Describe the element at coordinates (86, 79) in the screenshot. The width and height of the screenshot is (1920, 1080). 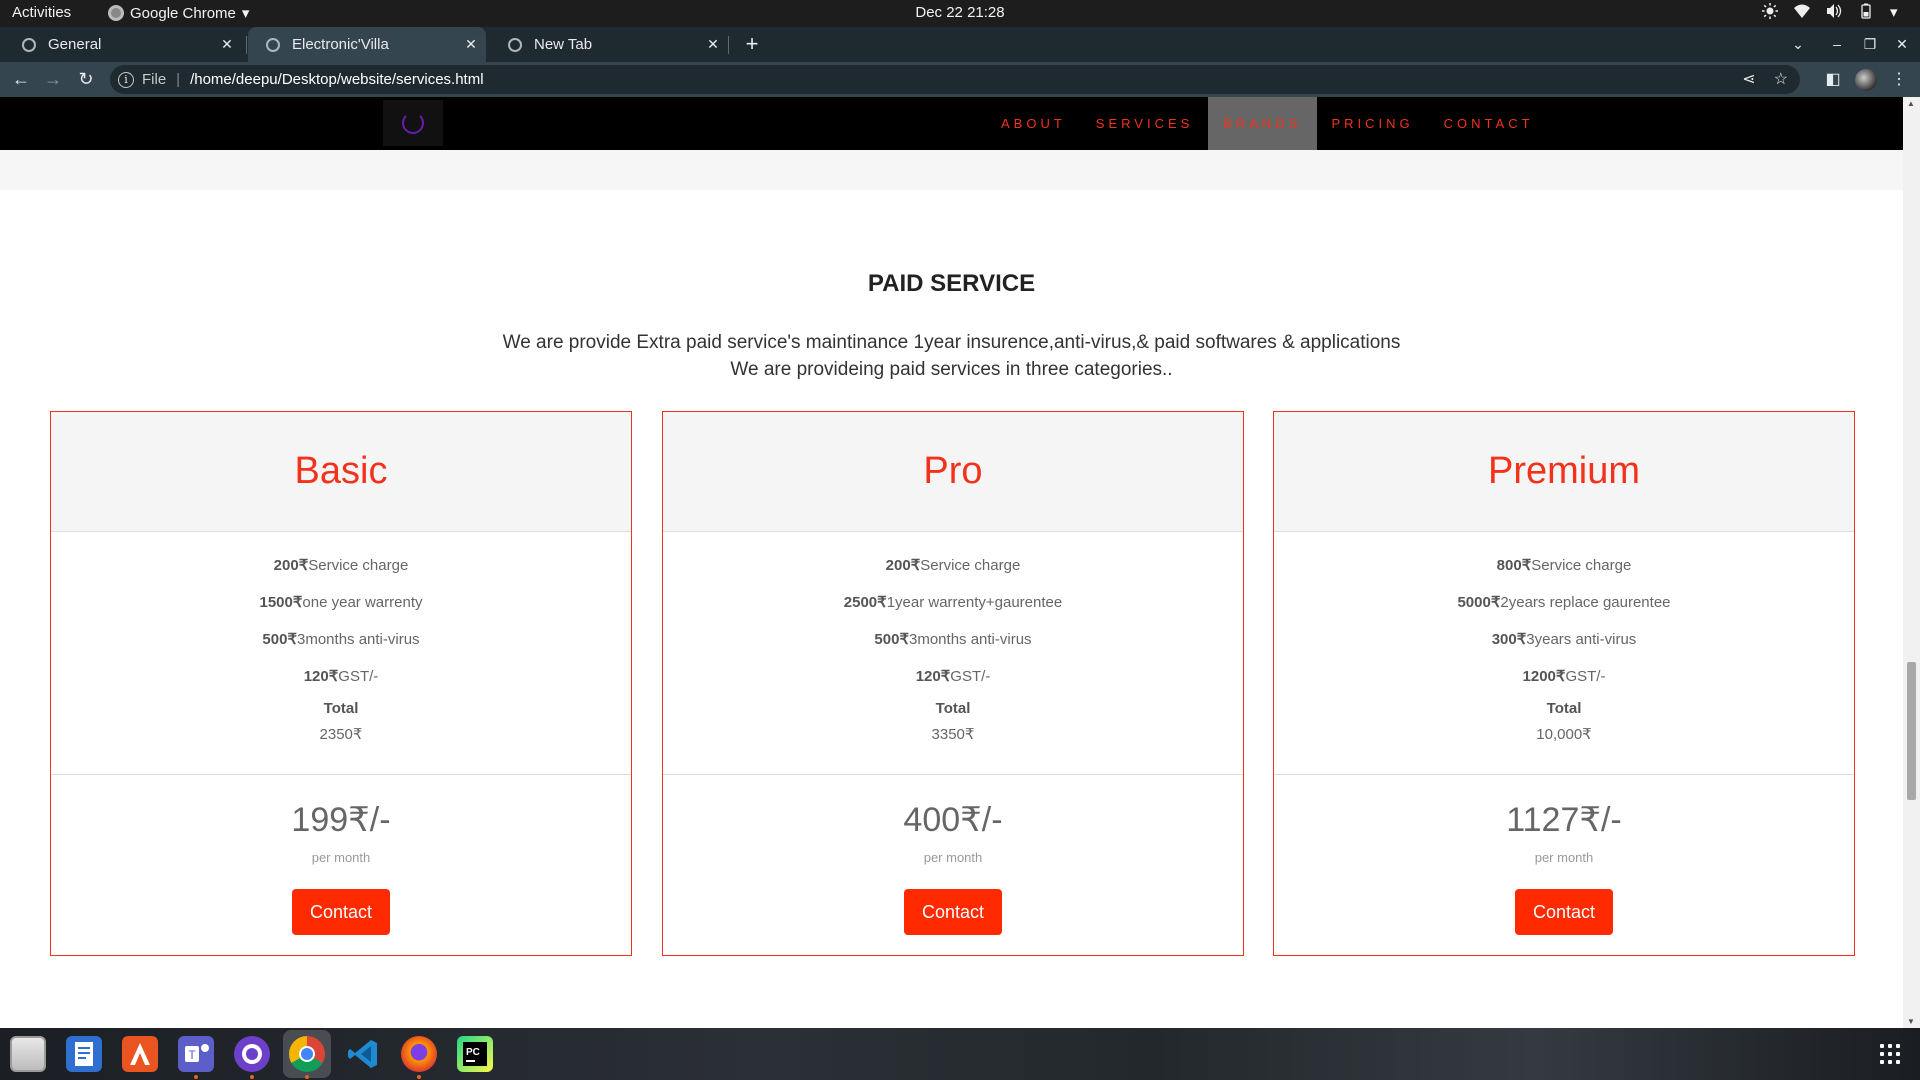
I see `reload-icon: ↻` at that location.